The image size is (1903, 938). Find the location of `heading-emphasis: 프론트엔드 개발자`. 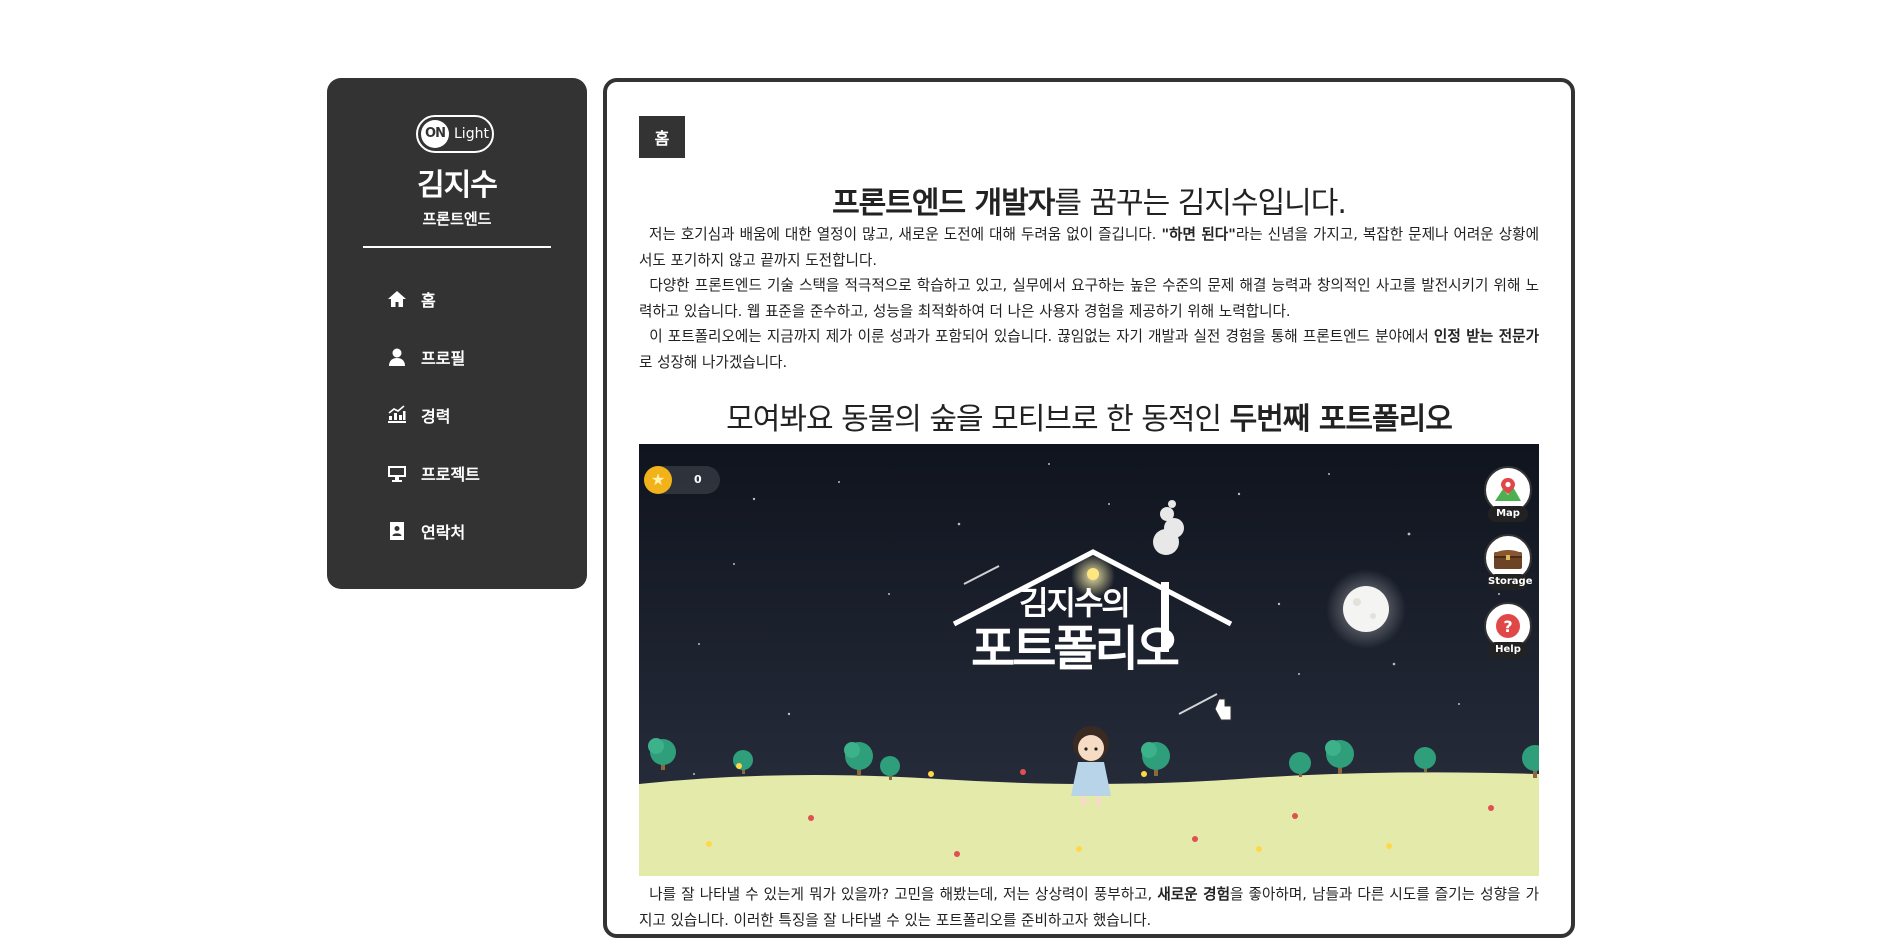

heading-emphasis: 프론트엔드 개발자 is located at coordinates (943, 203).